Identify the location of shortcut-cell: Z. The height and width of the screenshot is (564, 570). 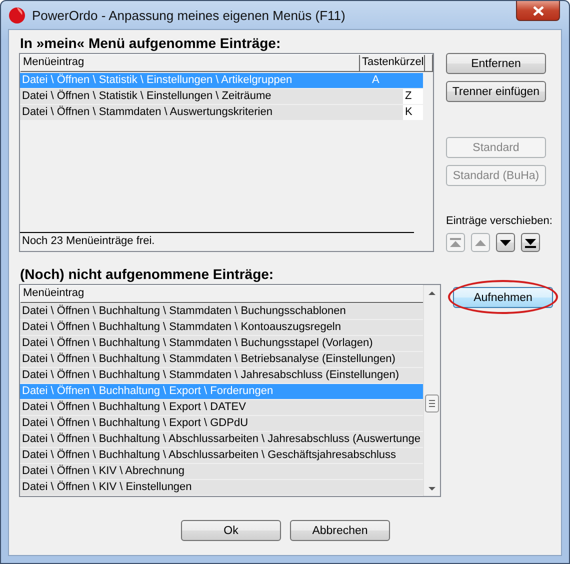
(413, 96).